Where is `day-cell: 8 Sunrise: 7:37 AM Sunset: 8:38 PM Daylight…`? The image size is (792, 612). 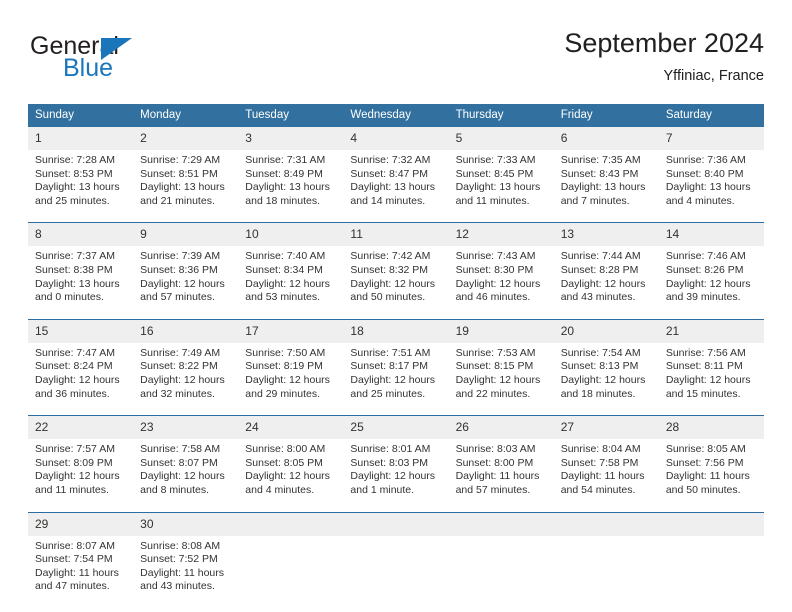 day-cell: 8 Sunrise: 7:37 AM Sunset: 8:38 PM Daylight… is located at coordinates (81, 264).